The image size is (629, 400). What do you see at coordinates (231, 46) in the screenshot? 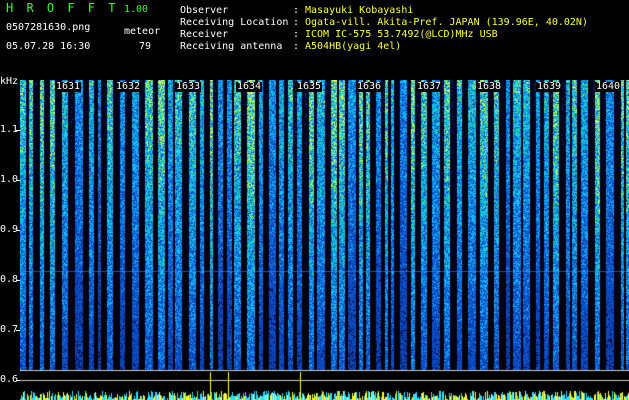
I see `antenna-label: Receiving antenna` at bounding box center [231, 46].